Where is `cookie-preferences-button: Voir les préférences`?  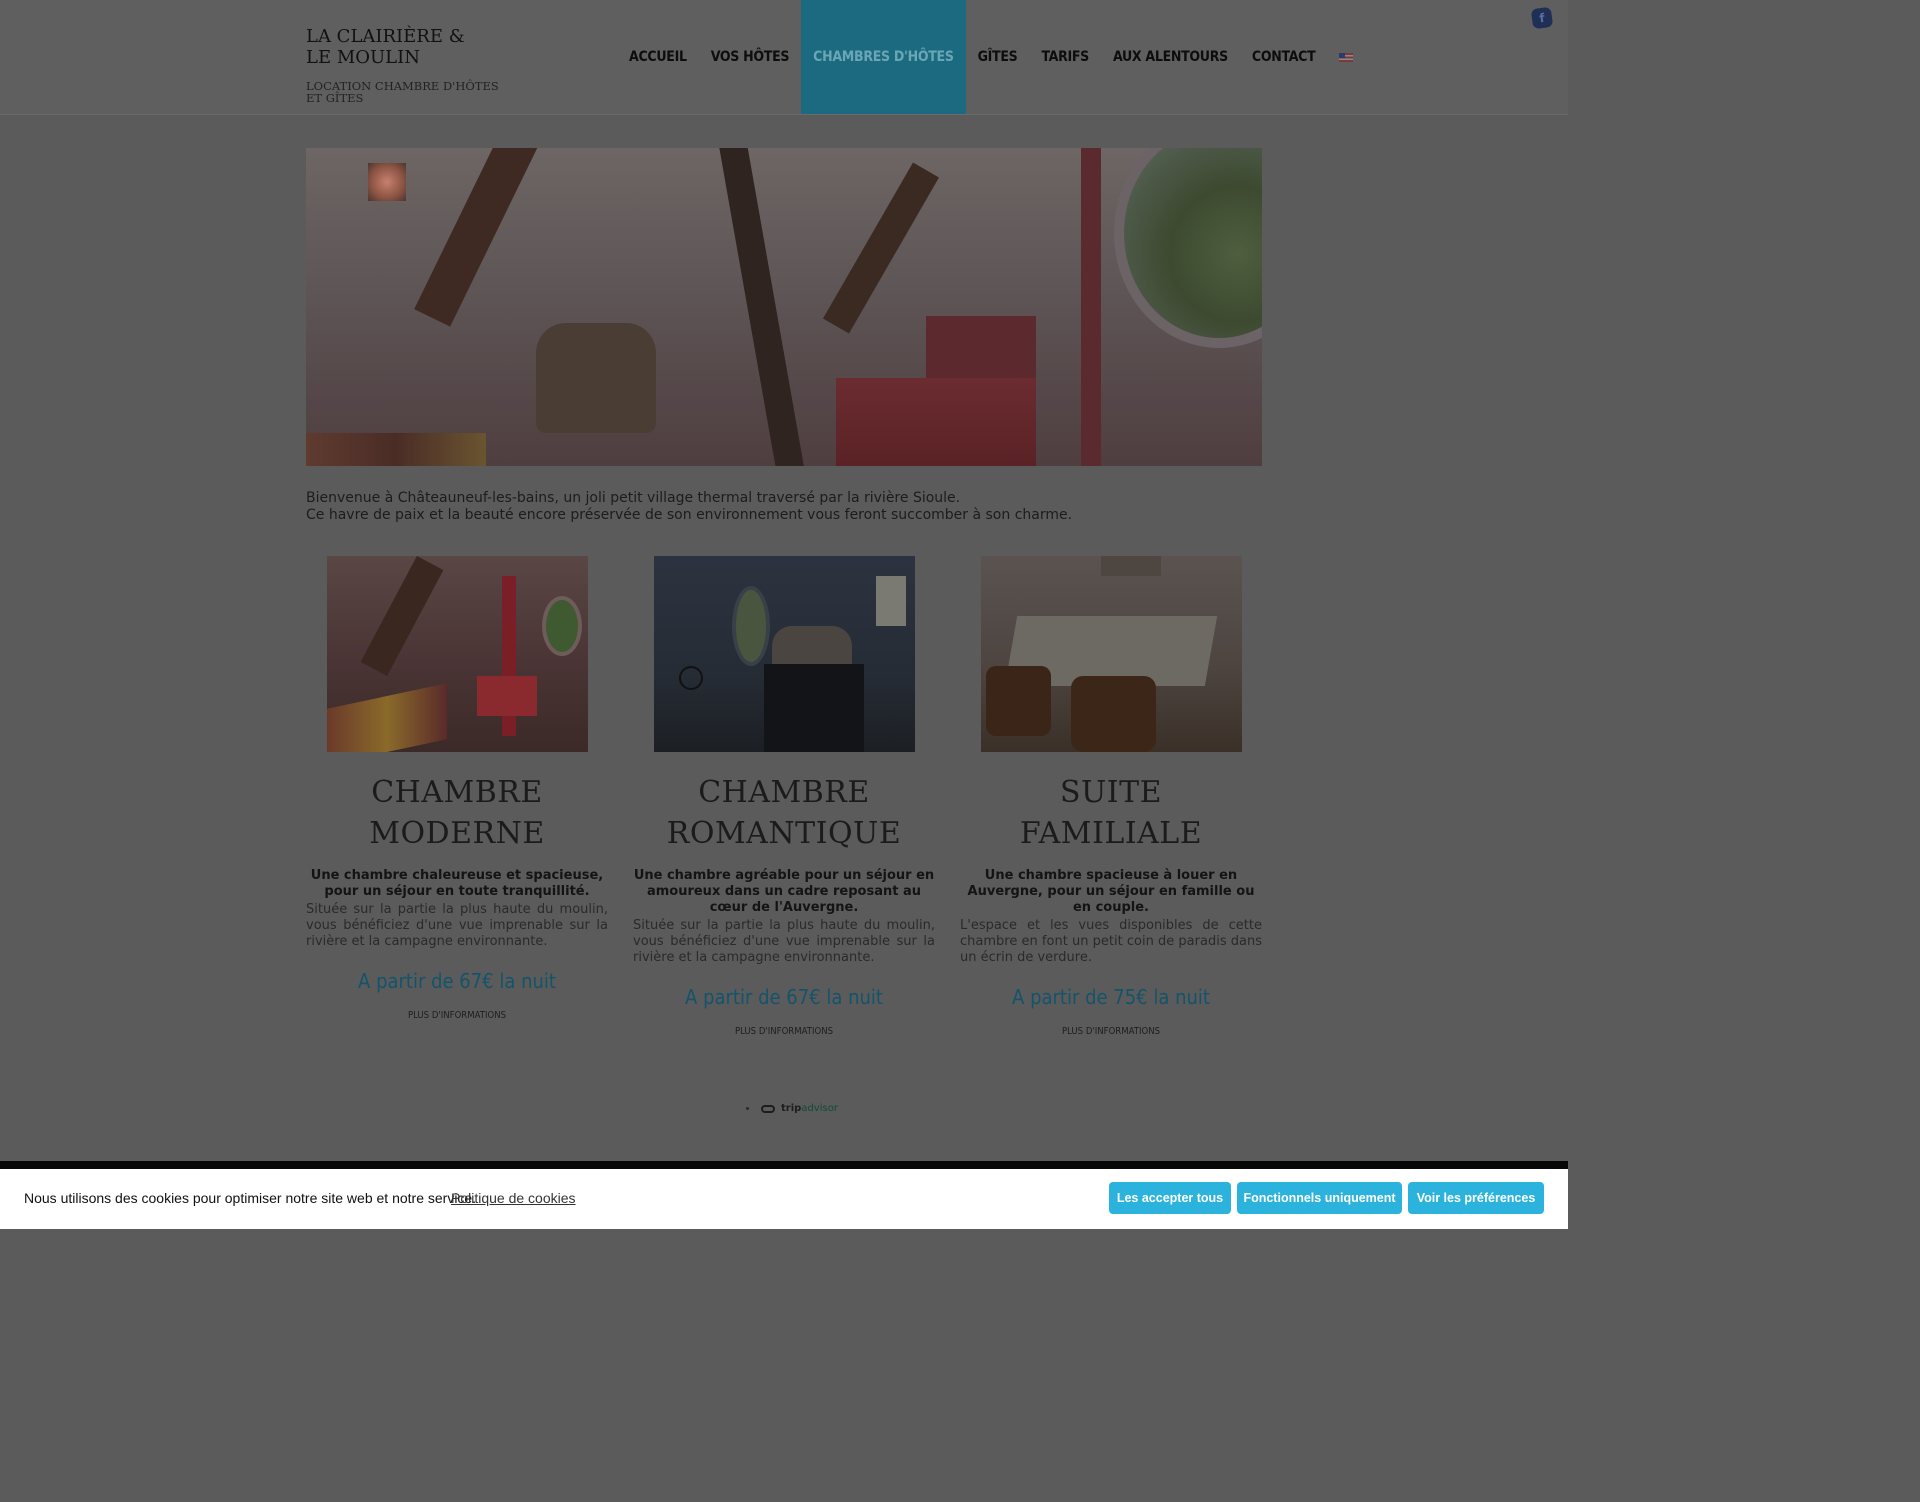 cookie-preferences-button: Voir les préférences is located at coordinates (1476, 1198).